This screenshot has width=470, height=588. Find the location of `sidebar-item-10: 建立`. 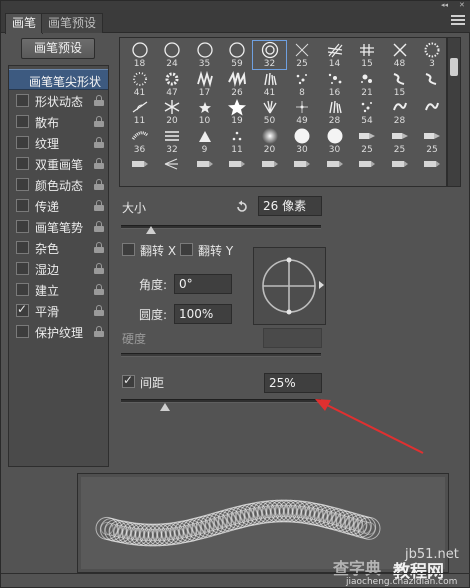

sidebar-item-10: 建立 is located at coordinates (58, 289).